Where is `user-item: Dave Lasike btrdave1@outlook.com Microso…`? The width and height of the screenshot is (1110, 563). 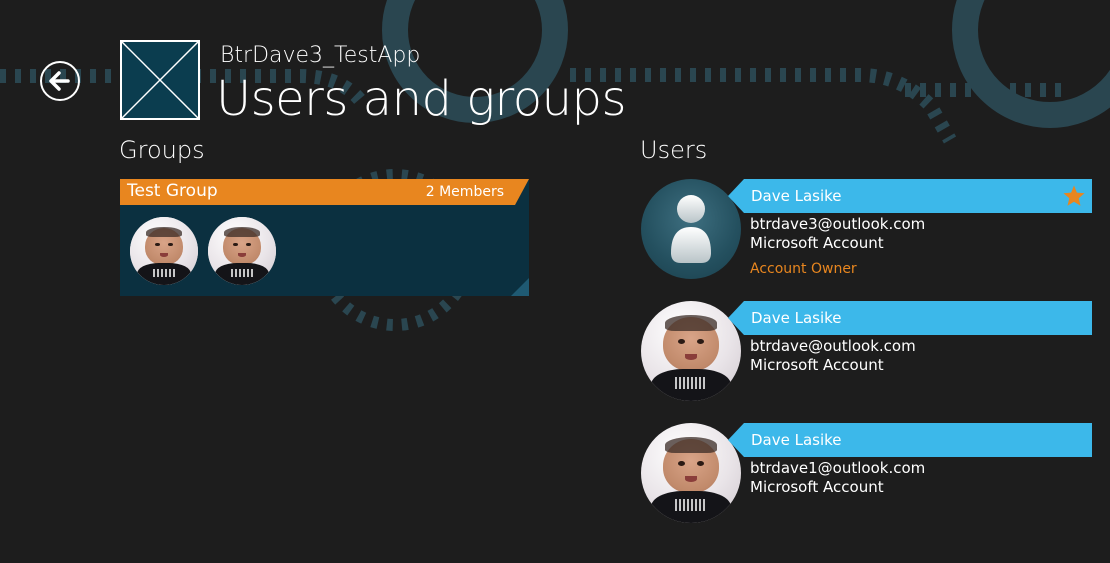
user-item: Dave Lasike btrdave1@outlook.com Microso… is located at coordinates (866, 474).